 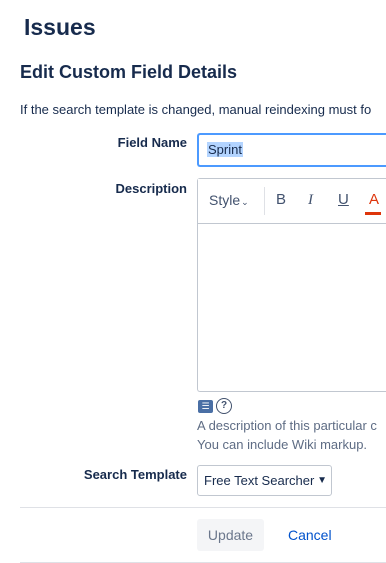 What do you see at coordinates (259, 480) in the screenshot?
I see `search-template-value: Free Text Searcher` at bounding box center [259, 480].